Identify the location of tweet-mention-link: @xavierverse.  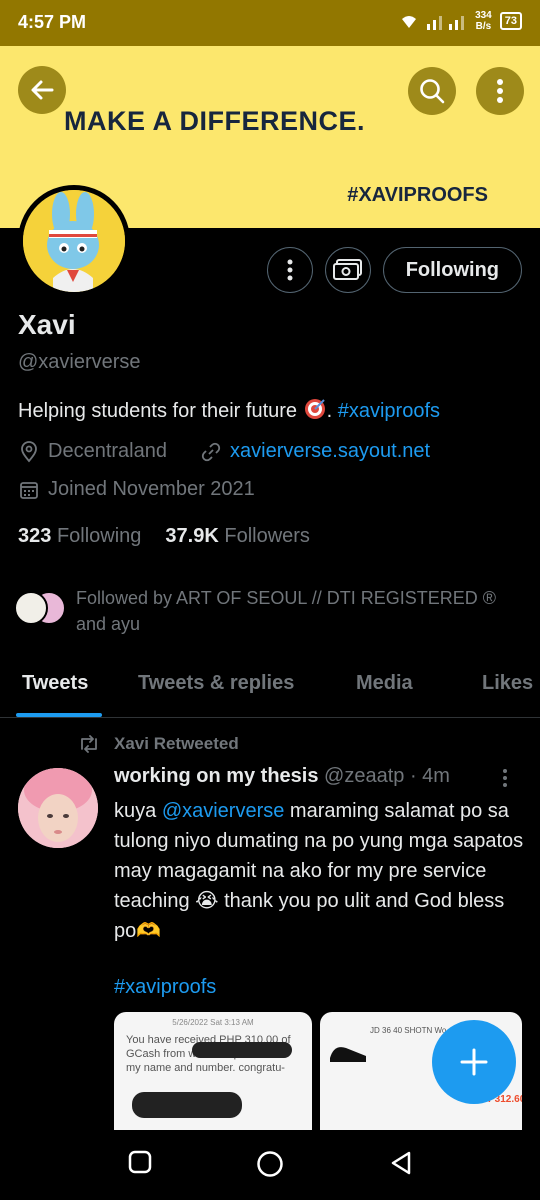
(223, 811).